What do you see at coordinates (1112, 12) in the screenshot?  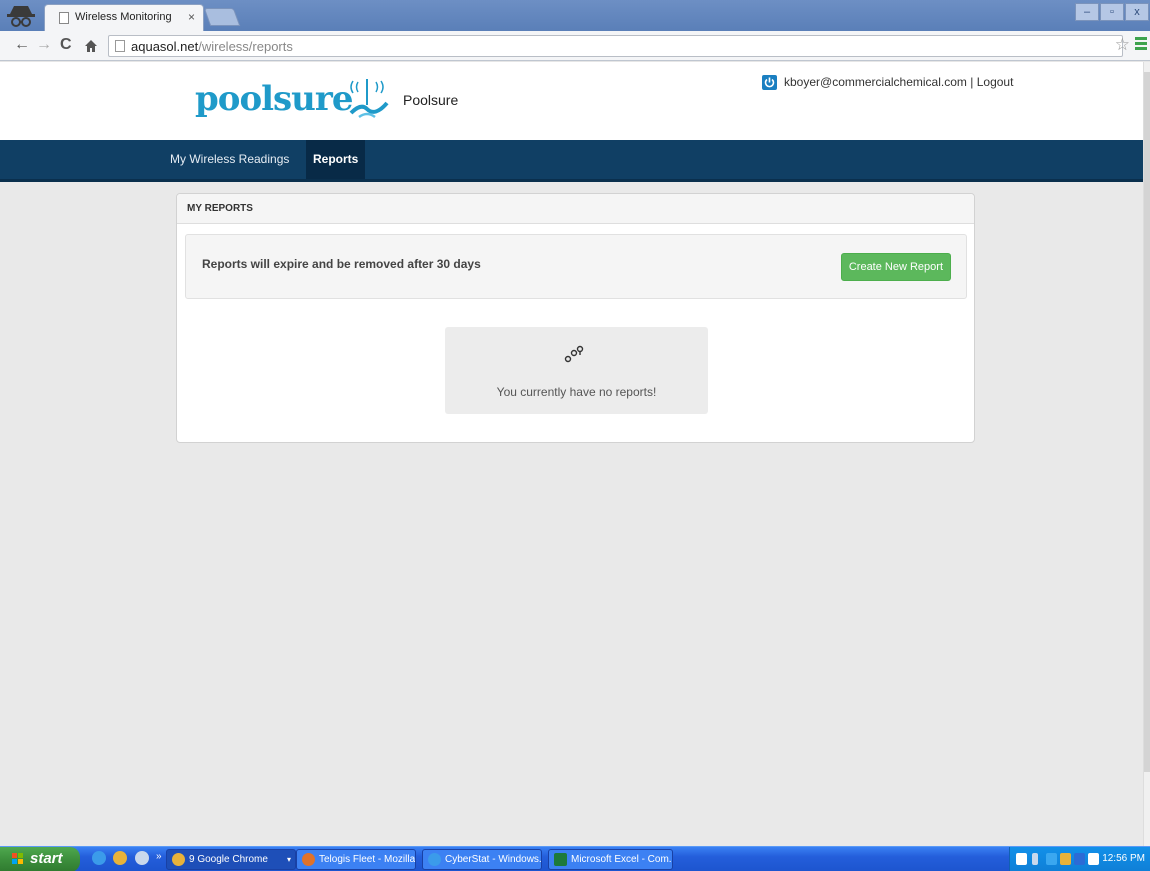 I see `restore-button: ▫` at bounding box center [1112, 12].